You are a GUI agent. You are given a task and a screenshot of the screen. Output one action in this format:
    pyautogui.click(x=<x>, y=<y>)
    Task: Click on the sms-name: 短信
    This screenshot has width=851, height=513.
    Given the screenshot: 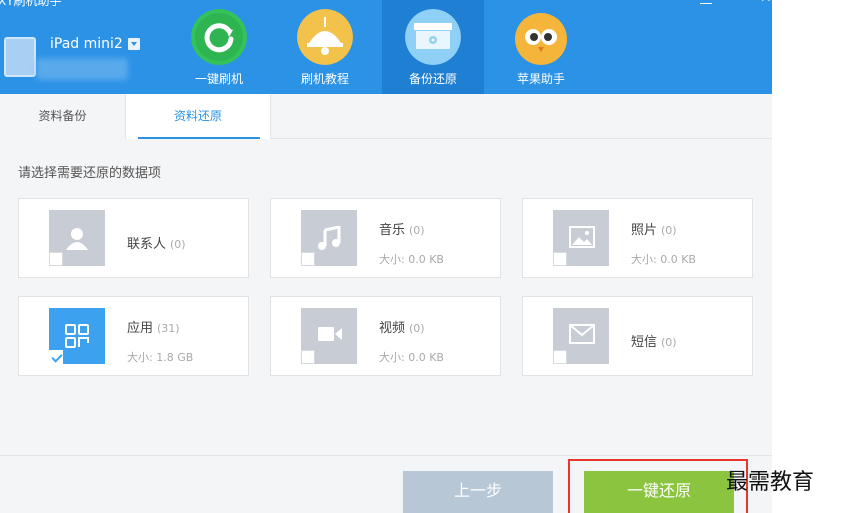 What is the action you would take?
    pyautogui.click(x=644, y=342)
    